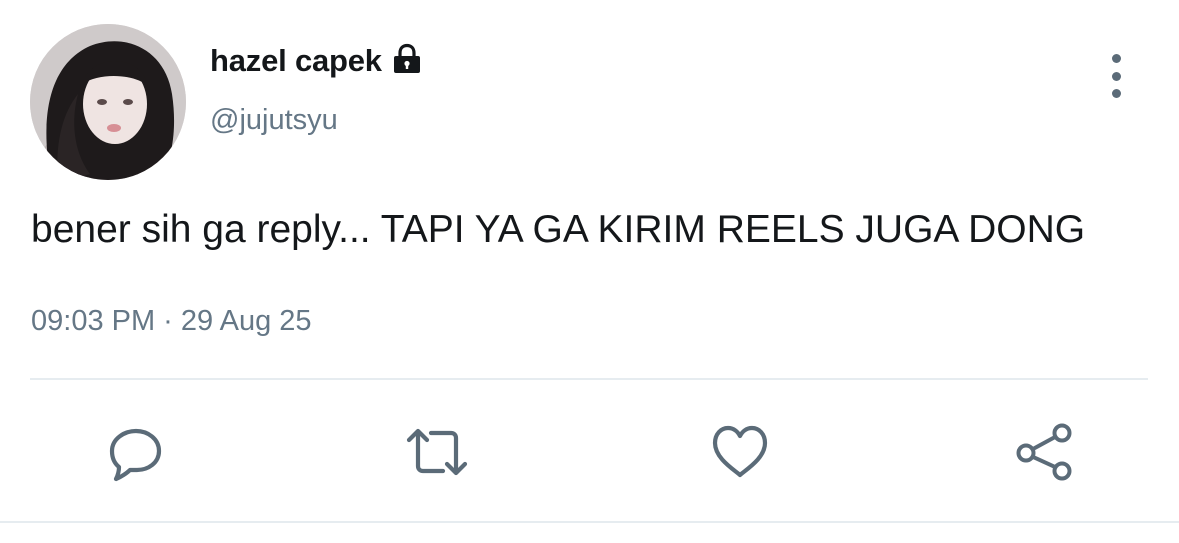 This screenshot has width=1179, height=543. I want to click on avatar, so click(108, 102).